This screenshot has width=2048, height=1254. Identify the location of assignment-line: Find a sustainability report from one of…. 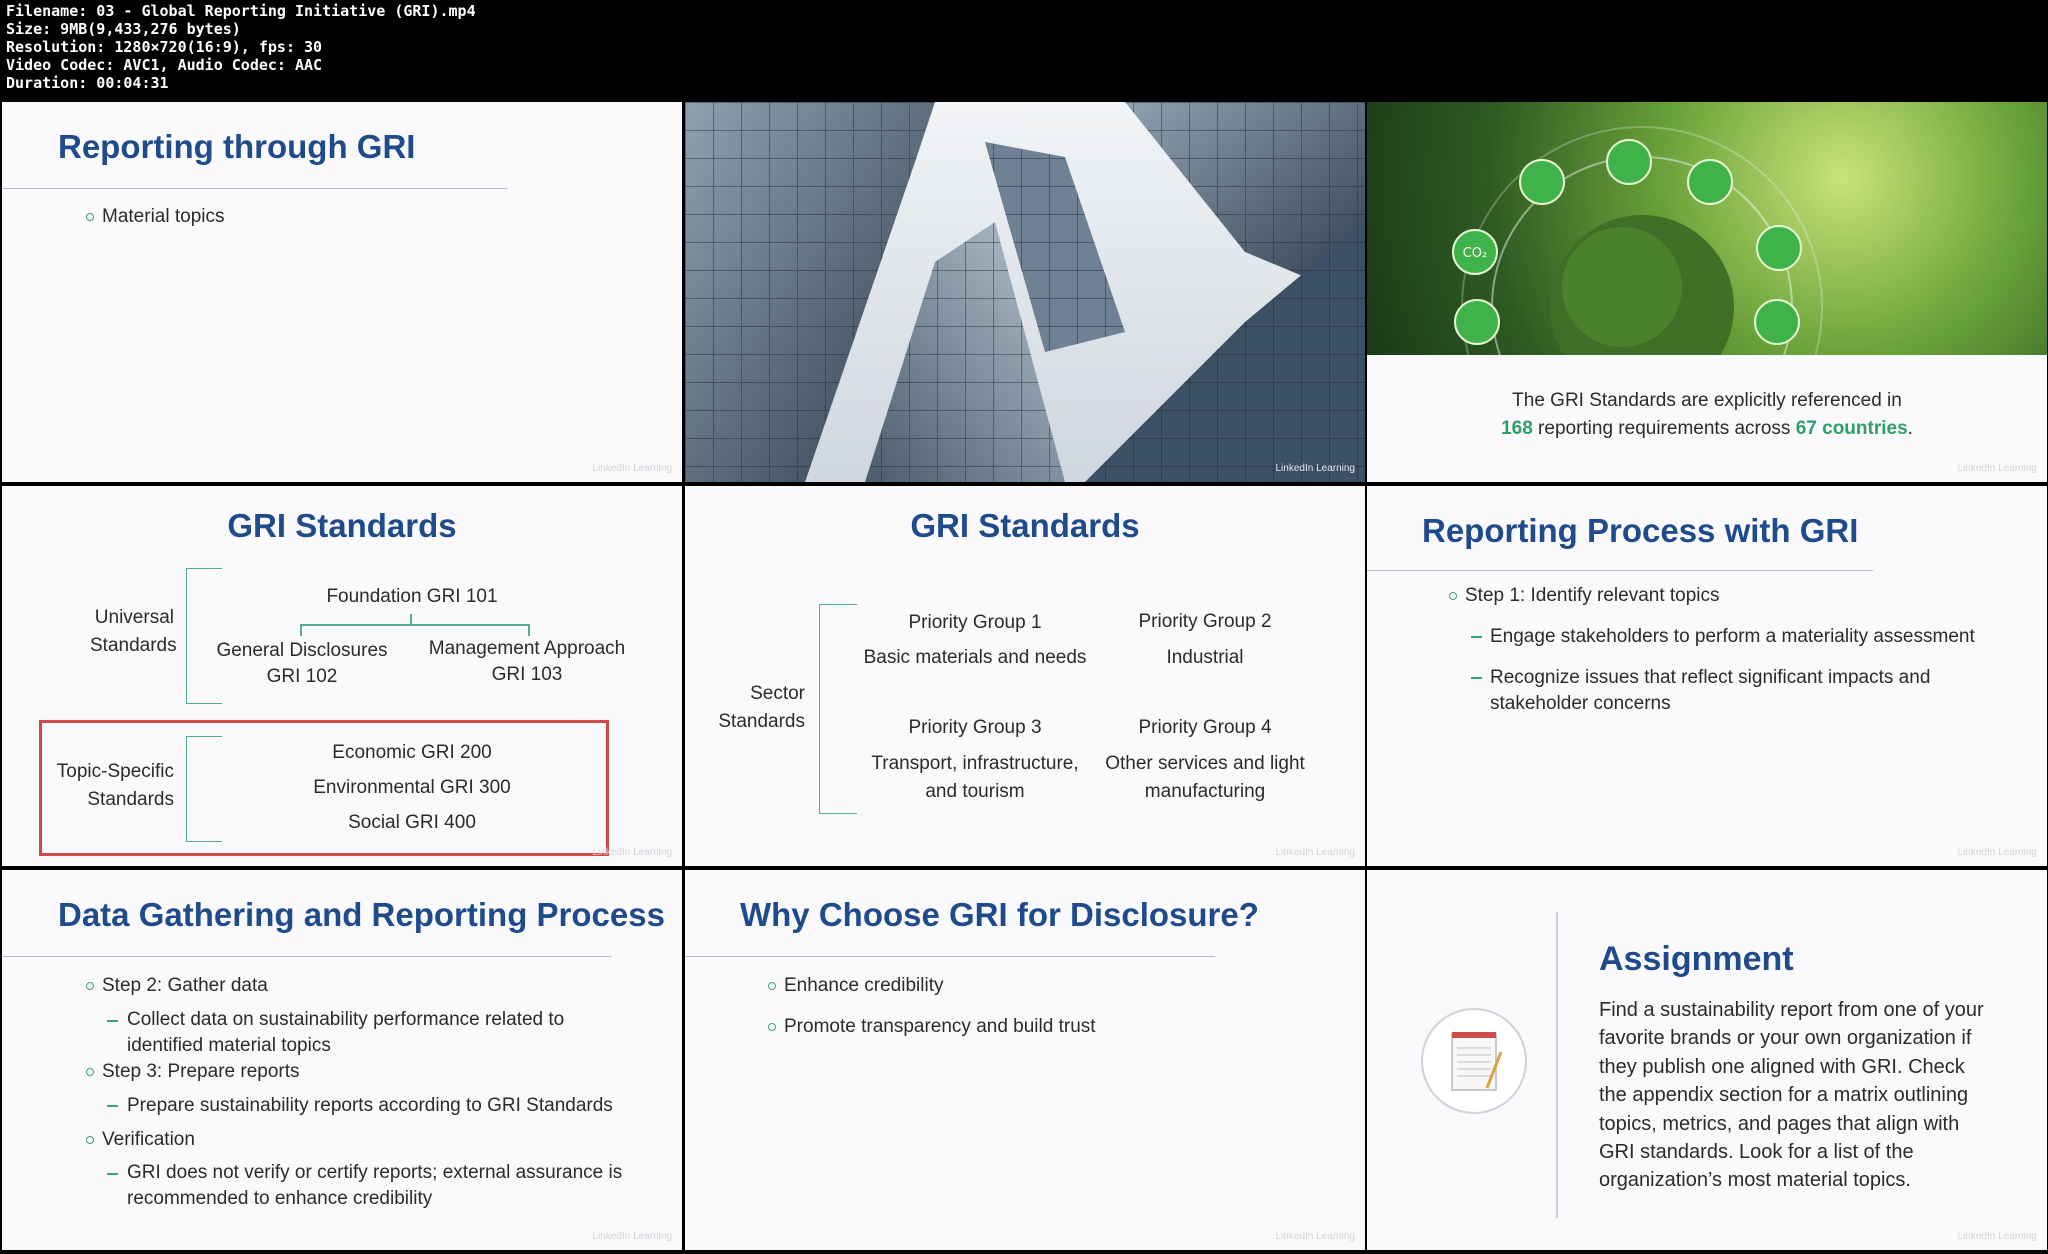
(1791, 1010).